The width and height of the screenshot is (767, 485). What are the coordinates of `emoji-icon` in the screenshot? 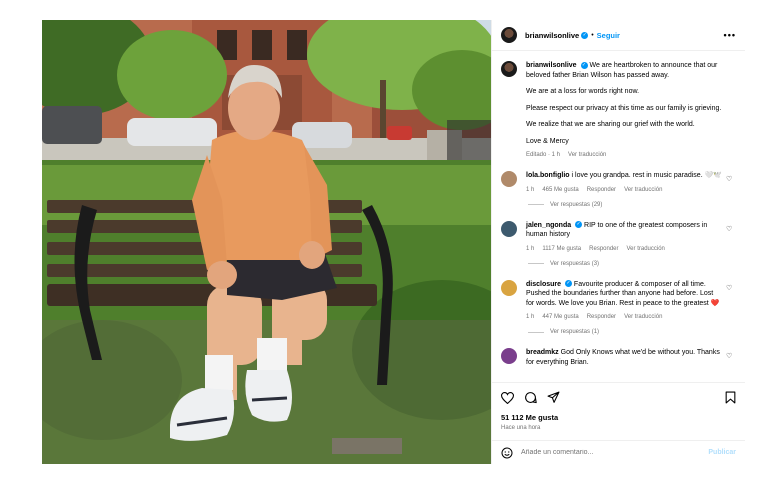 It's located at (507, 453).